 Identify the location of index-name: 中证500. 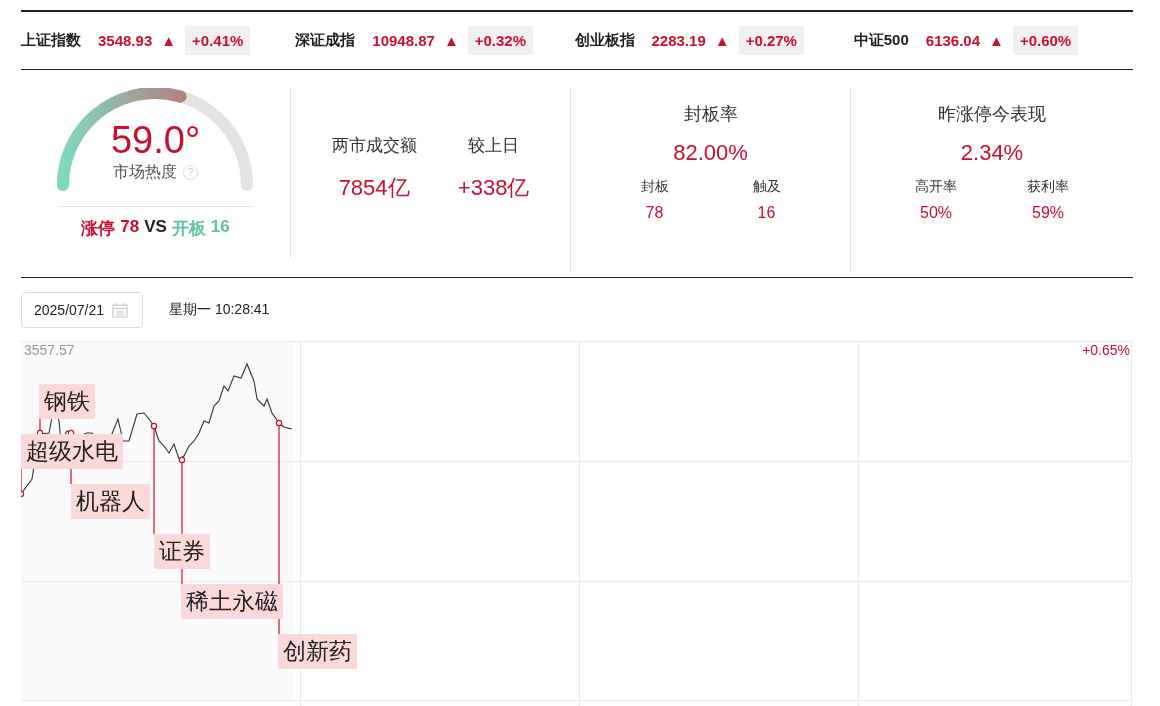
(881, 40).